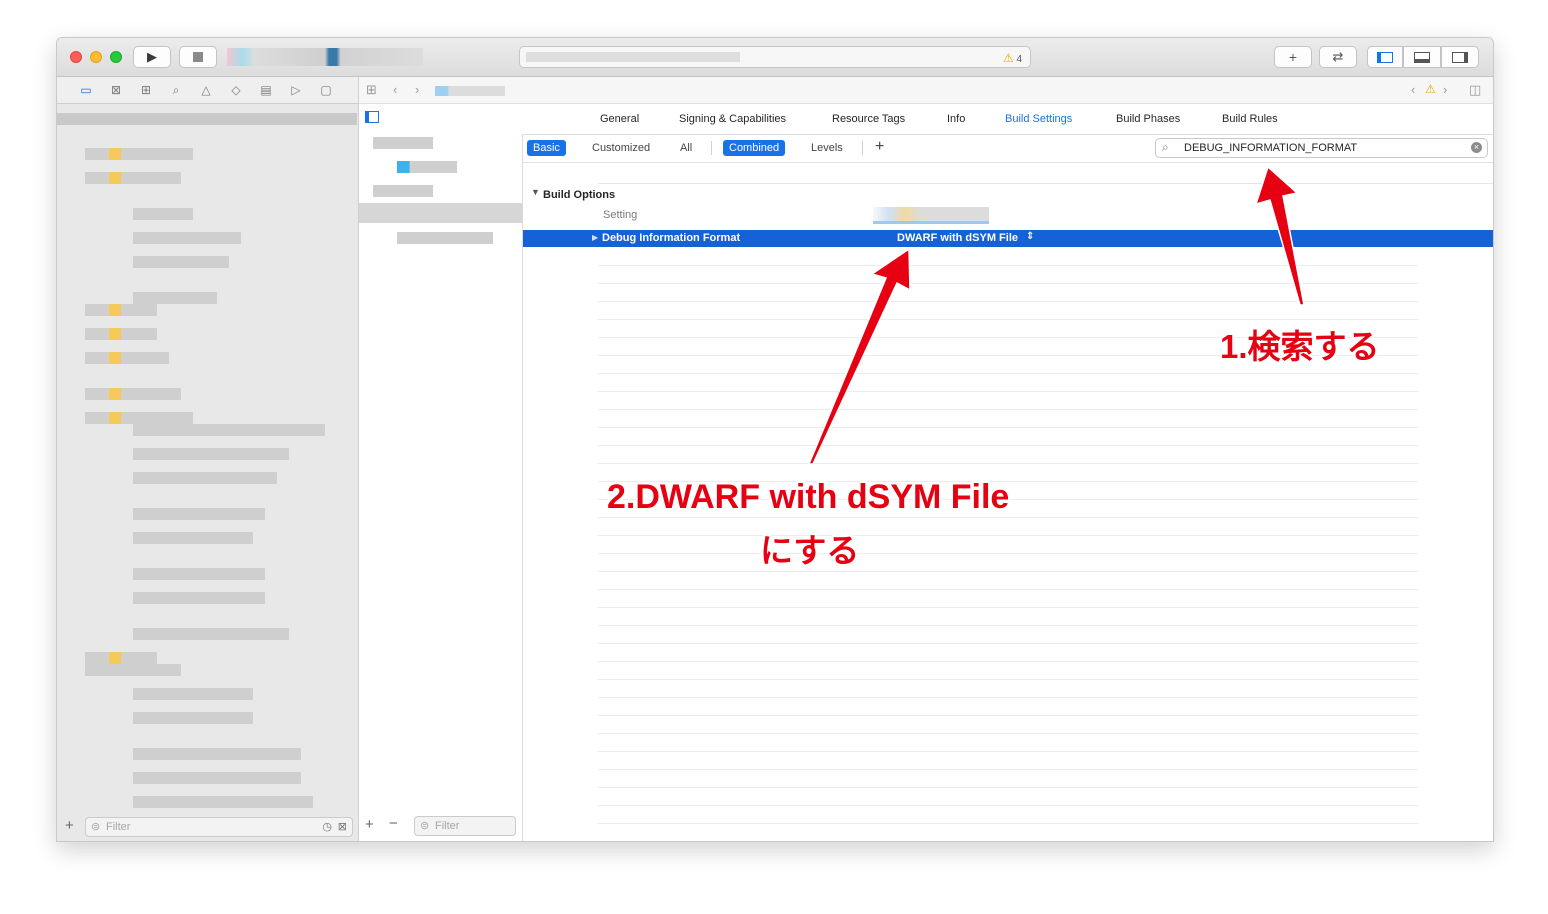  Describe the element at coordinates (620, 215) in the screenshot. I see `setting-column-header: Setting` at that location.